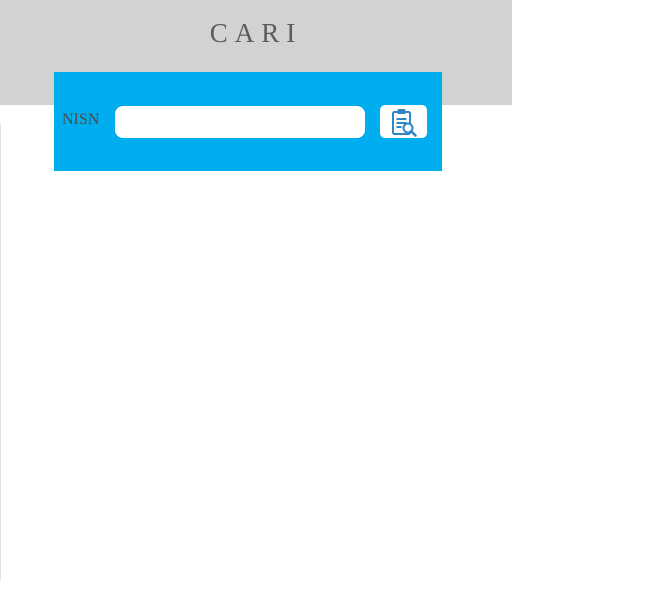 The height and width of the screenshot is (596, 655). I want to click on nisn-label: NISN, so click(81, 119).